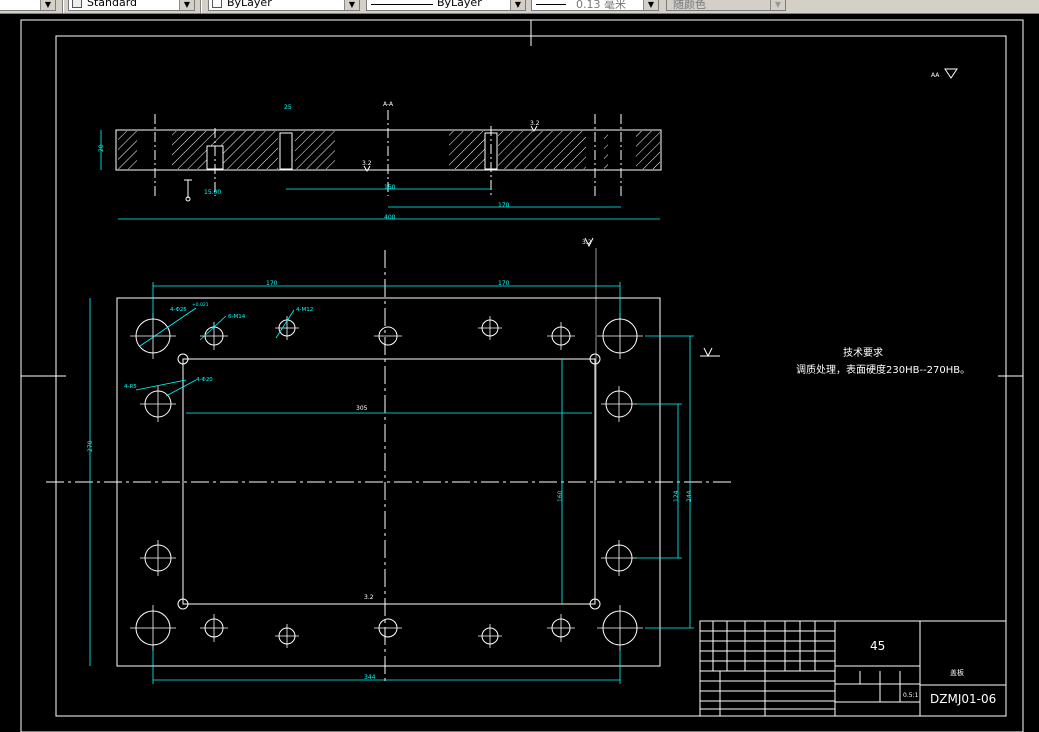 This screenshot has width=1039, height=732. I want to click on plotstyle-select: 随颜色 ▼, so click(726, 5).